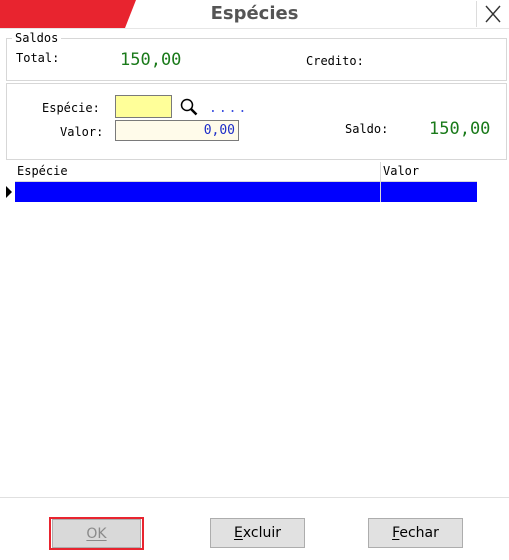 This screenshot has height=560, width=509. Describe the element at coordinates (460, 129) in the screenshot. I see `saldo-value: 150,00` at that location.